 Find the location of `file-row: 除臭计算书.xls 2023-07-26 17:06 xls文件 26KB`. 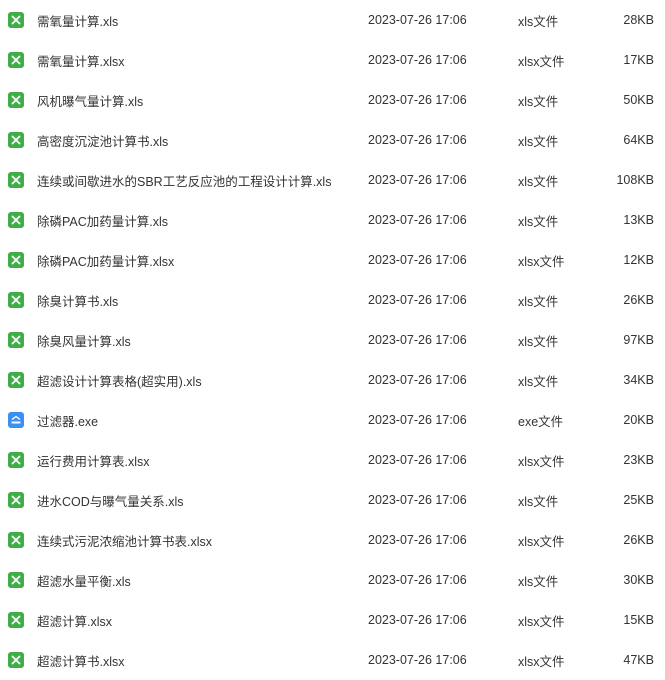

file-row: 除臭计算书.xls 2023-07-26 17:06 xls文件 26KB is located at coordinates (332, 300).